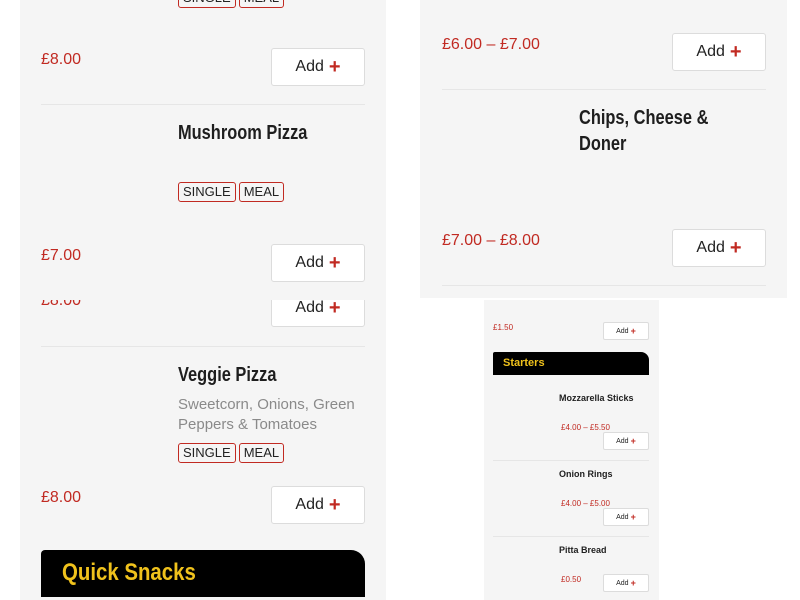 The image size is (800, 600). Describe the element at coordinates (585, 503) in the screenshot. I see `item-price: £4.00 – £5.00` at that location.